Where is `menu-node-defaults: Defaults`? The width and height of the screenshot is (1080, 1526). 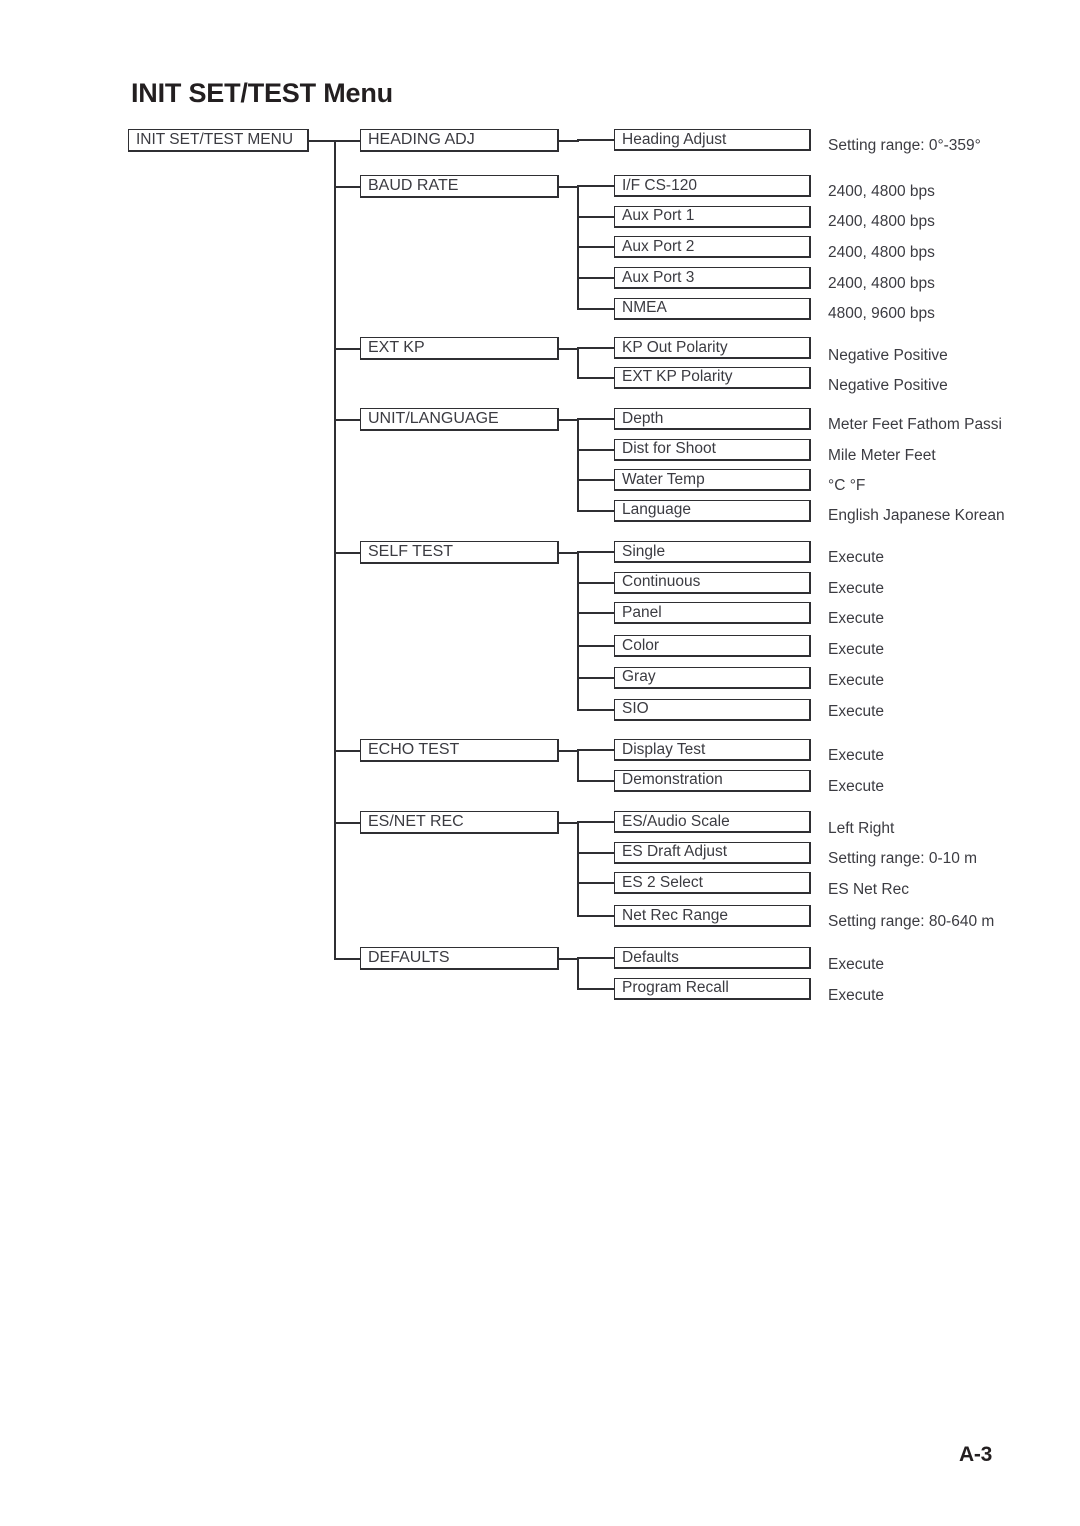
menu-node-defaults: Defaults is located at coordinates (712, 958).